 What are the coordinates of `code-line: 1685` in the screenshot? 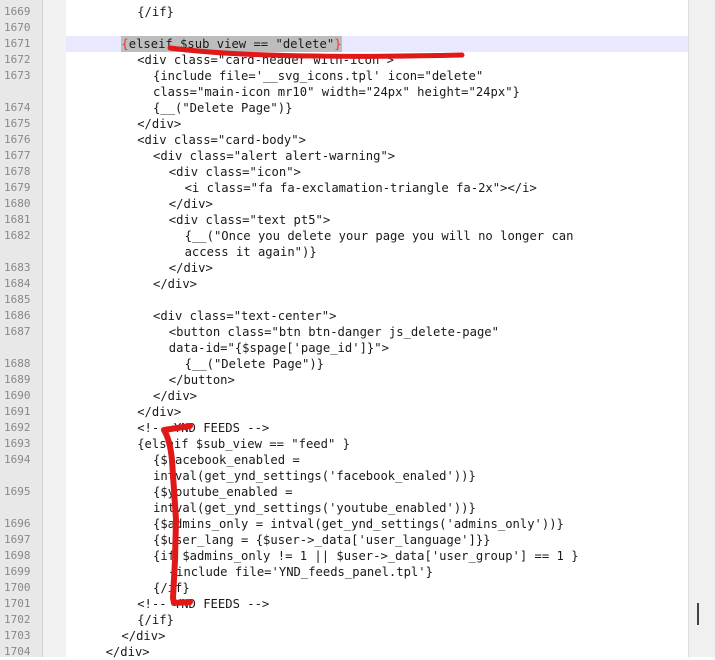 It's located at (357, 300).